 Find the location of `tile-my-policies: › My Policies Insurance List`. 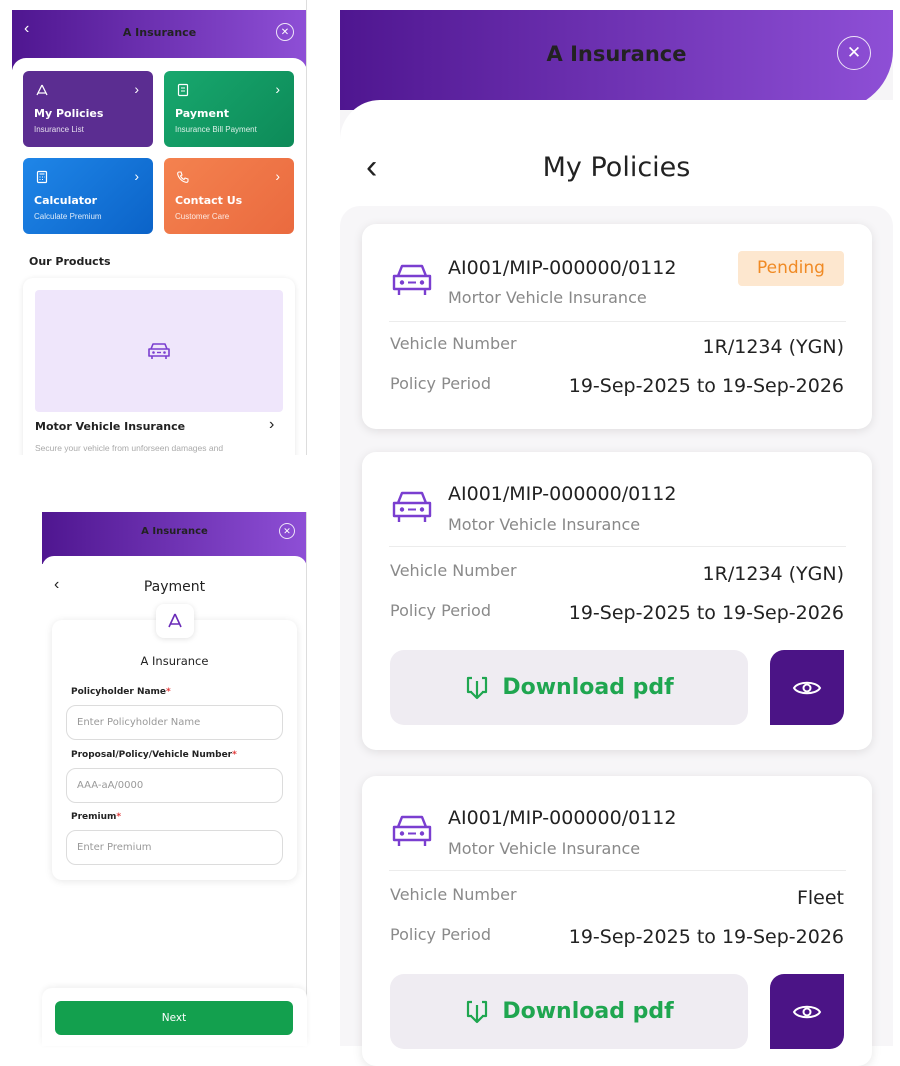

tile-my-policies: › My Policies Insurance List is located at coordinates (88, 109).